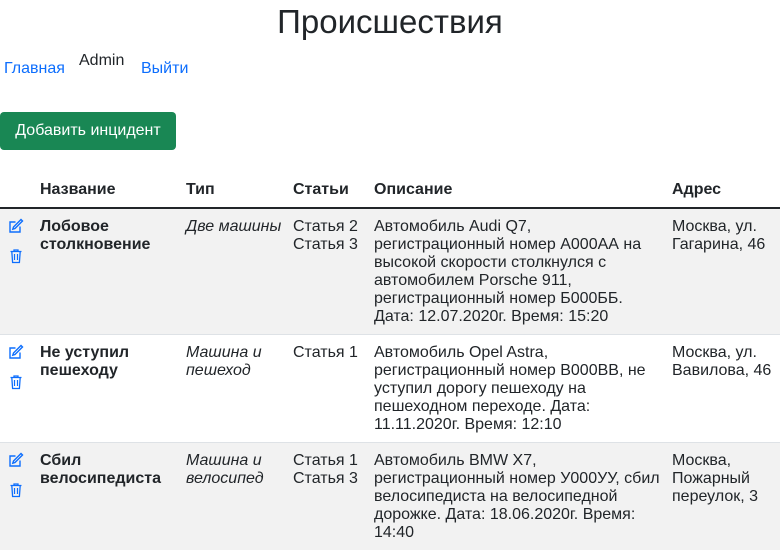  What do you see at coordinates (109, 190) in the screenshot?
I see `header-name: Название` at bounding box center [109, 190].